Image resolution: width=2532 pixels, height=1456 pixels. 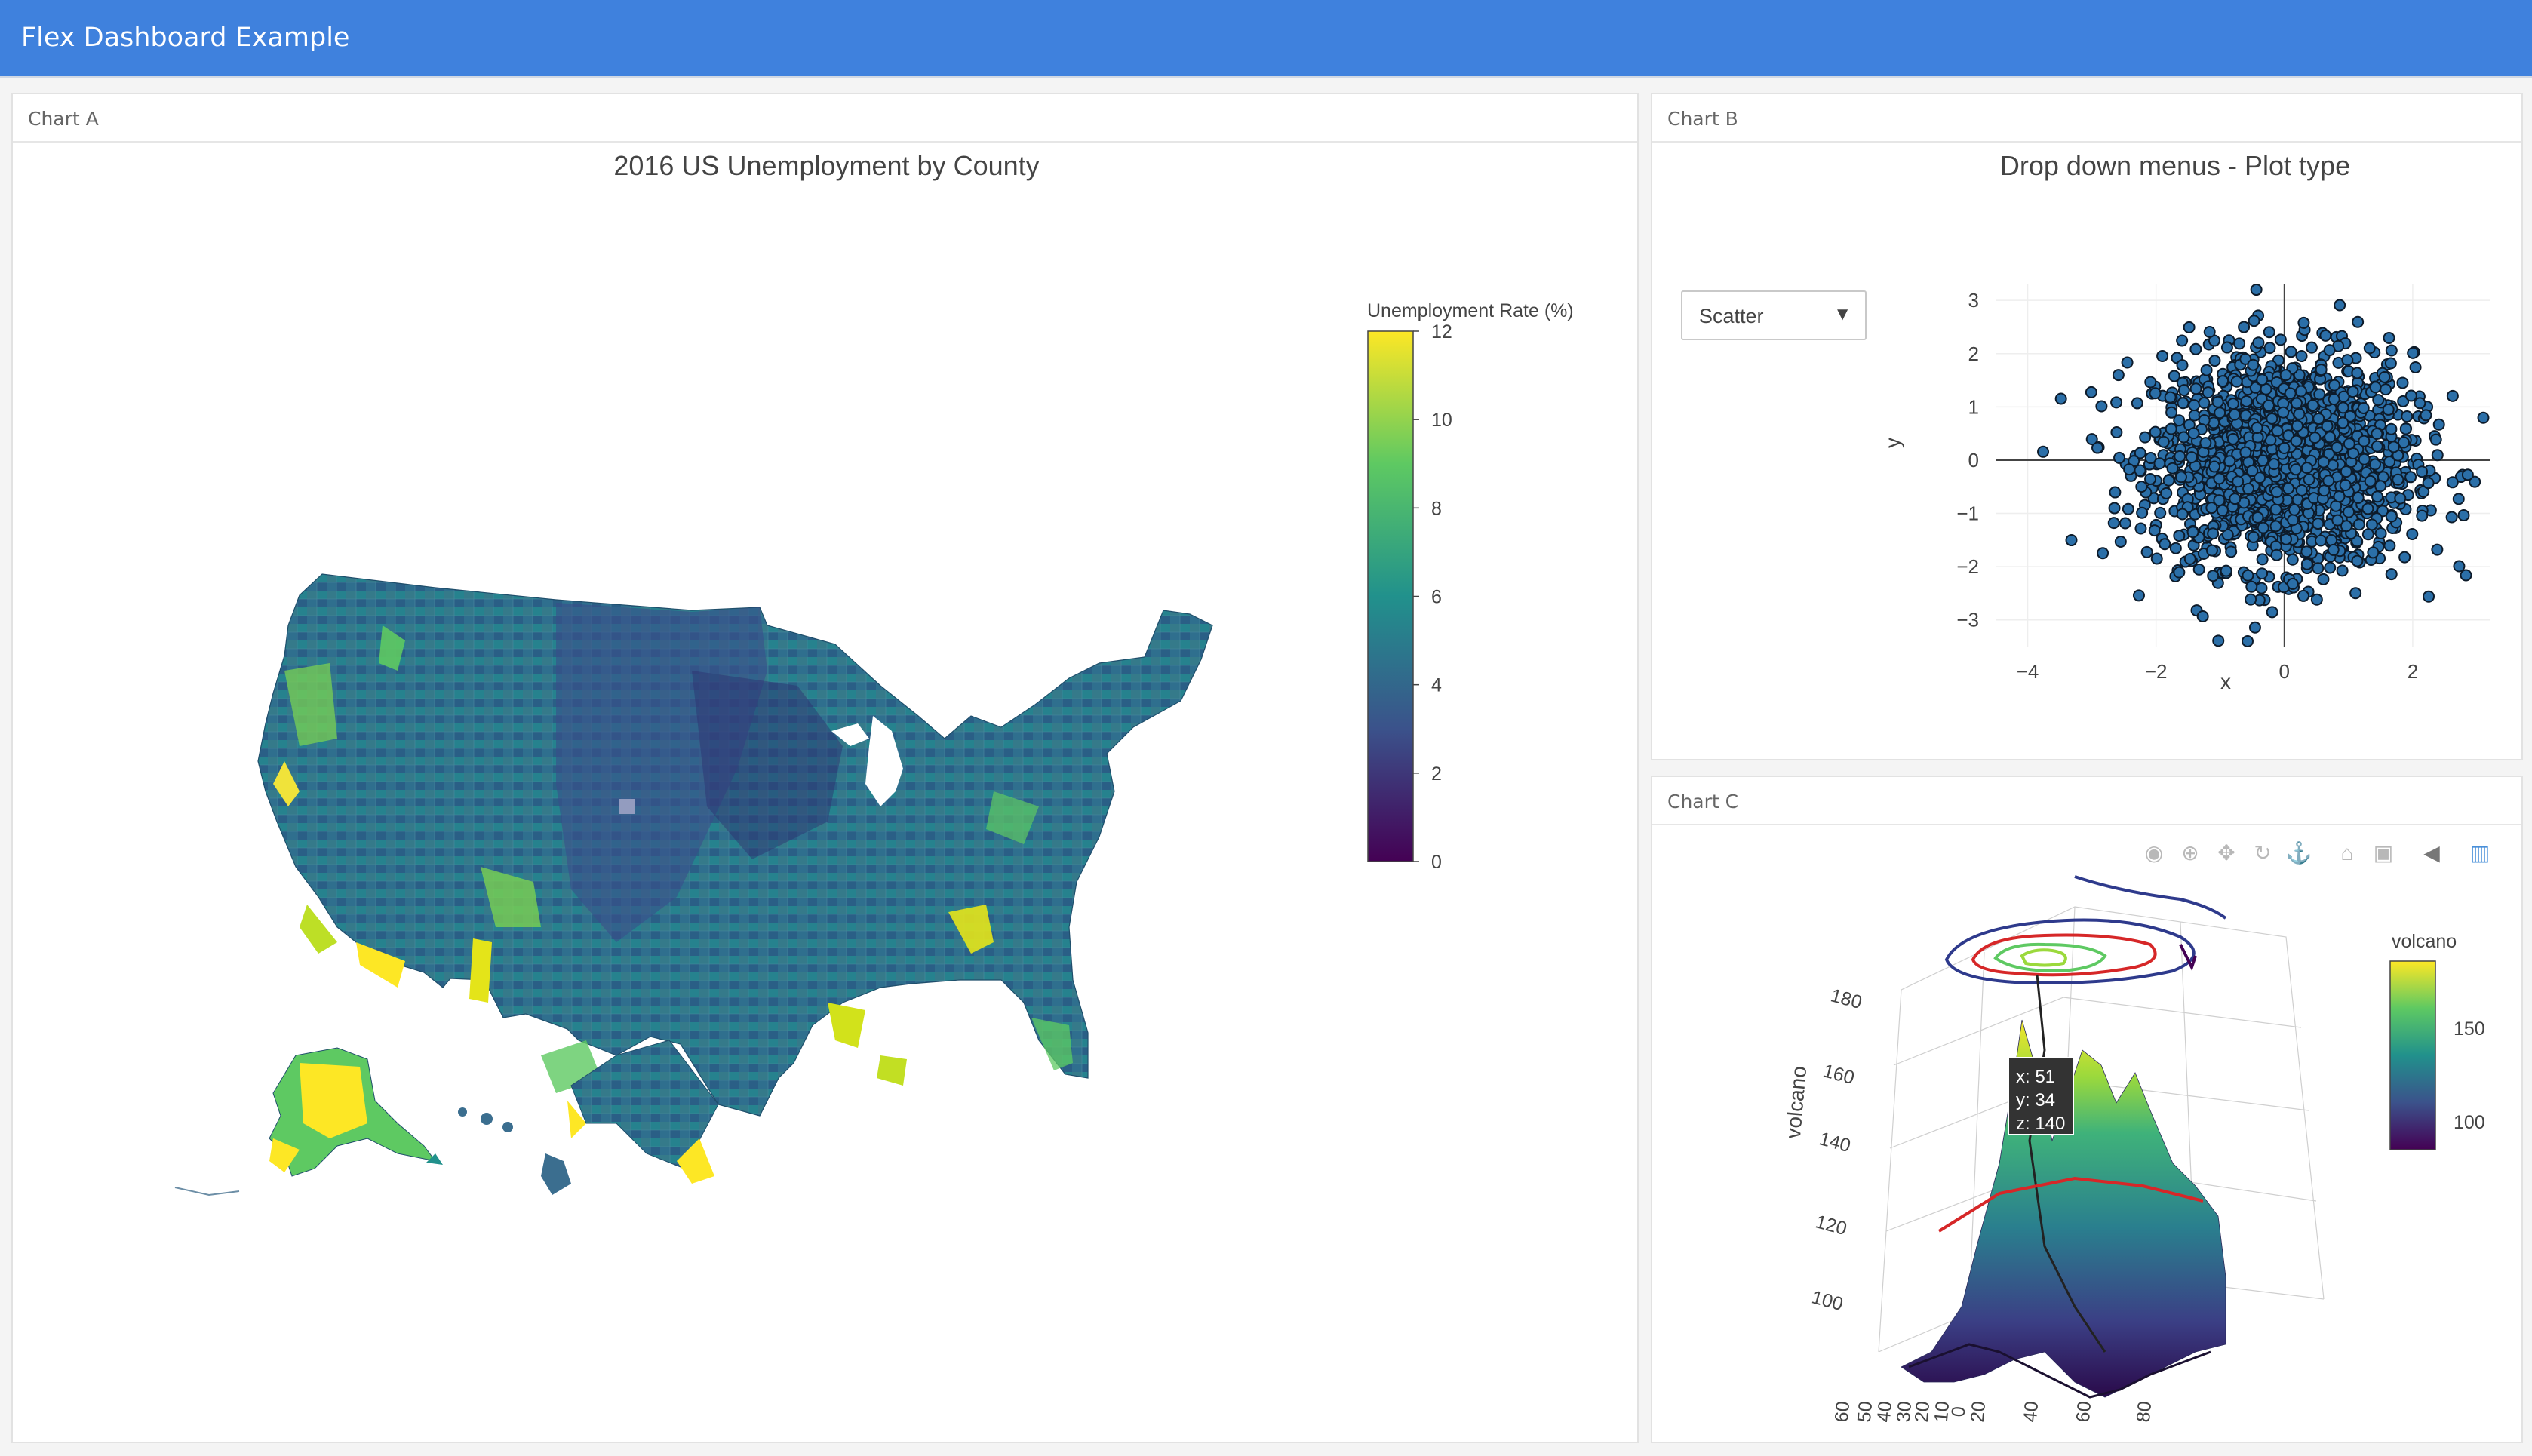 What do you see at coordinates (2041, 1096) in the screenshot?
I see `hover-tooltip: x: 51 y: 34 z: 140` at bounding box center [2041, 1096].